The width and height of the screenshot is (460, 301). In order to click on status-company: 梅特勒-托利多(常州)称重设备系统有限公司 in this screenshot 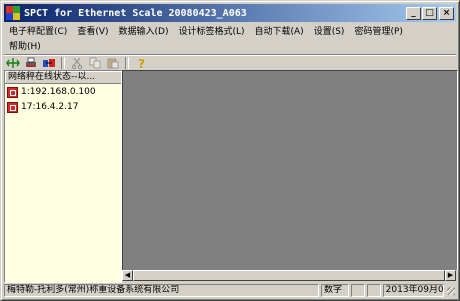, I will do `click(162, 290)`.